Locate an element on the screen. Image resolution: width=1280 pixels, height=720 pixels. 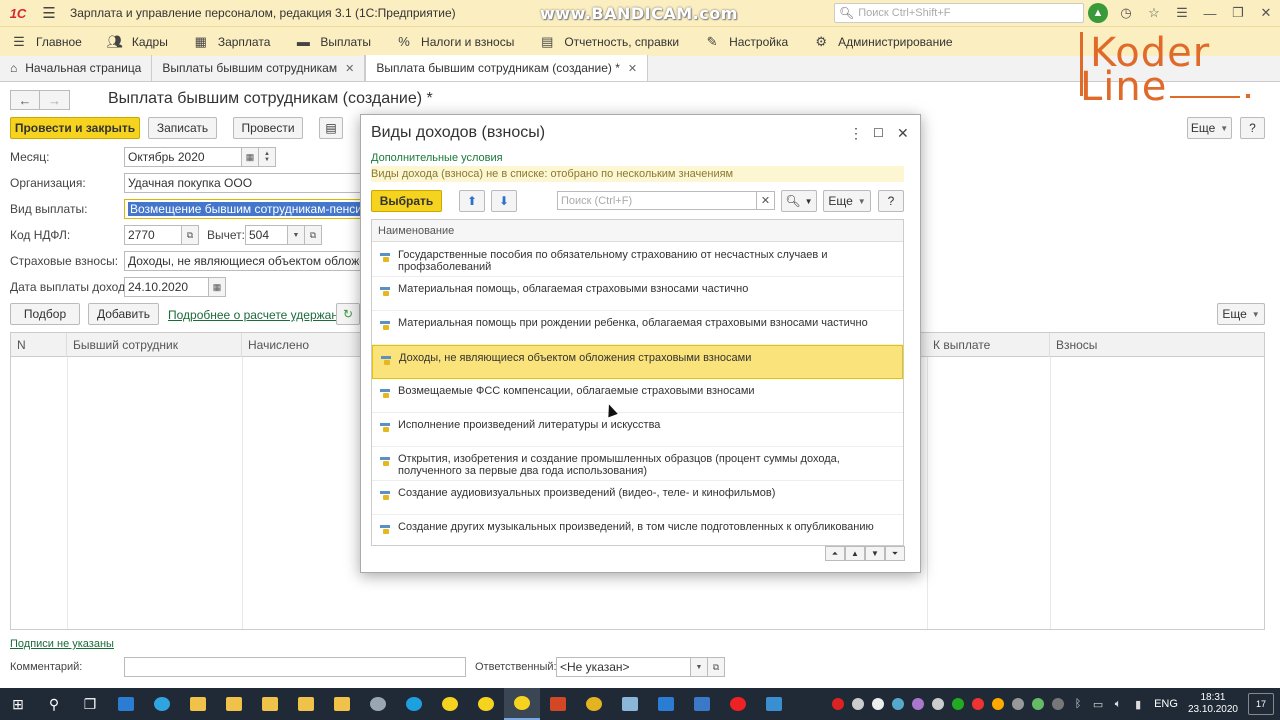
refresh-icon: ↻ is located at coordinates (348, 314).